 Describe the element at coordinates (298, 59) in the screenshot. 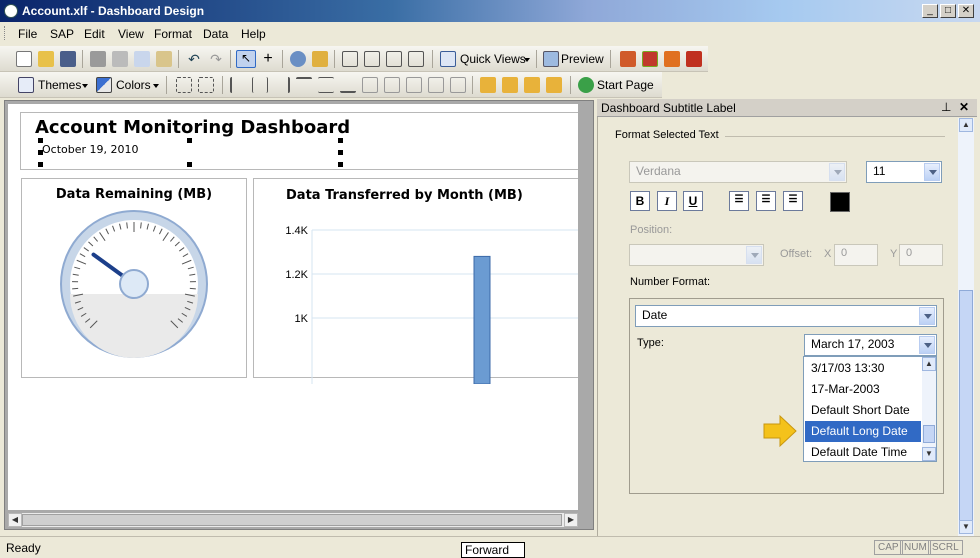

I see `globe-icon` at that location.